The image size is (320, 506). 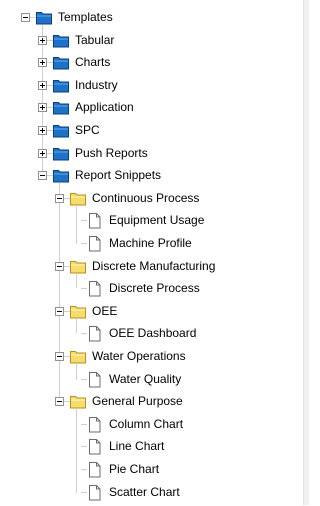 What do you see at coordinates (153, 333) in the screenshot?
I see `tree-node-label: OEE Dashboard` at bounding box center [153, 333].